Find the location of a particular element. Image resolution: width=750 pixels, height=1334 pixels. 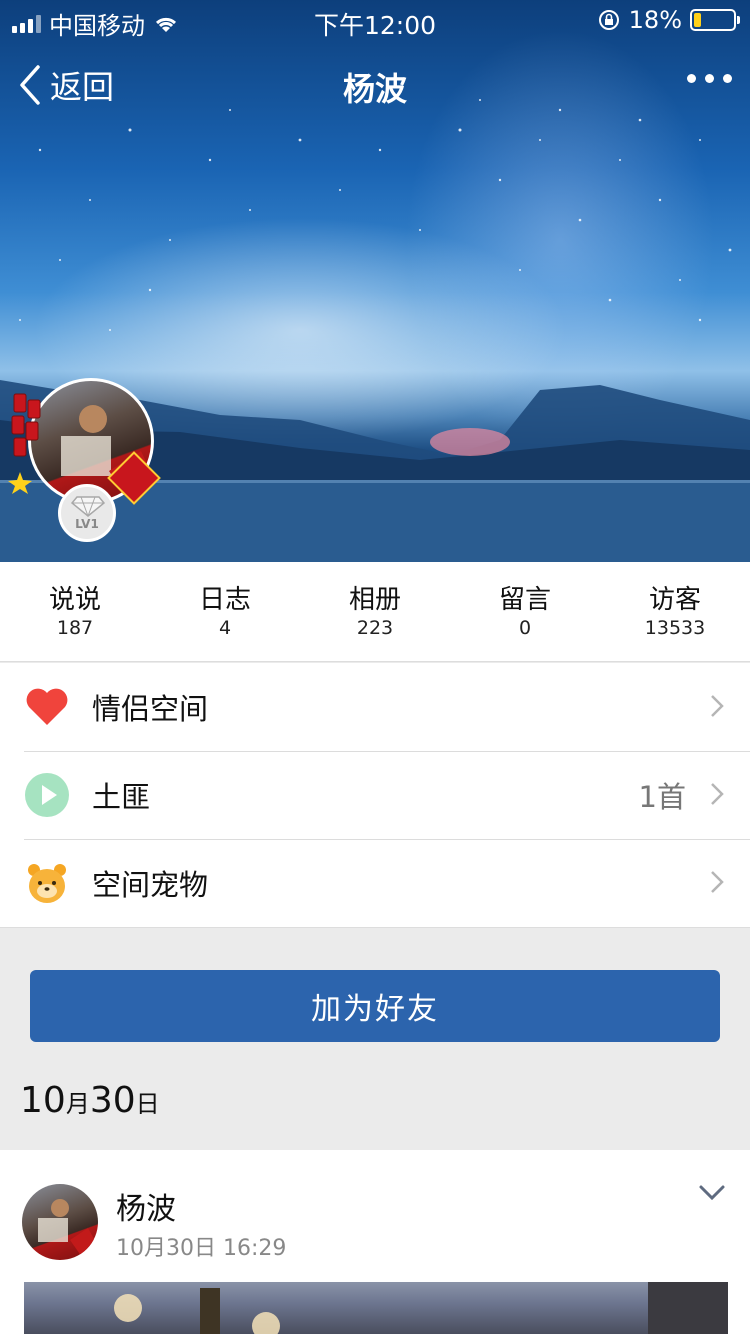

stats-bar: 说说 187 日志 4 相册 223 留言 0 访客 13533 is located at coordinates (375, 612).